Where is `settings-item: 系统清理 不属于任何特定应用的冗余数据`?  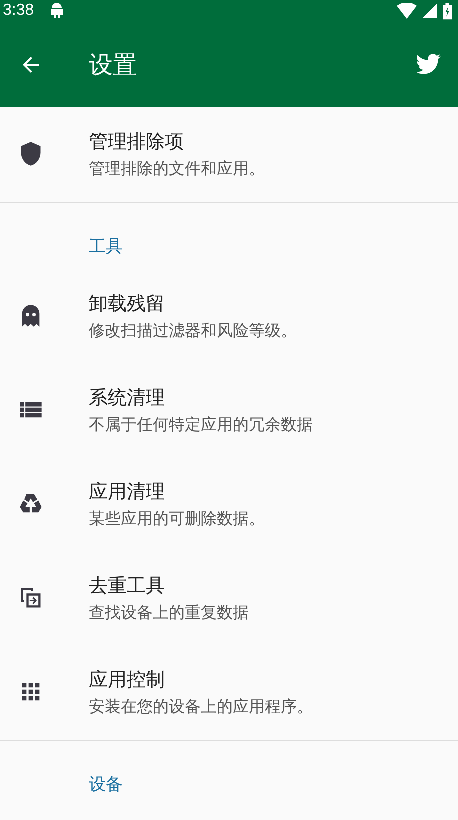
settings-item: 系统清理 不属于任何特定应用的冗余数据 is located at coordinates (229, 410).